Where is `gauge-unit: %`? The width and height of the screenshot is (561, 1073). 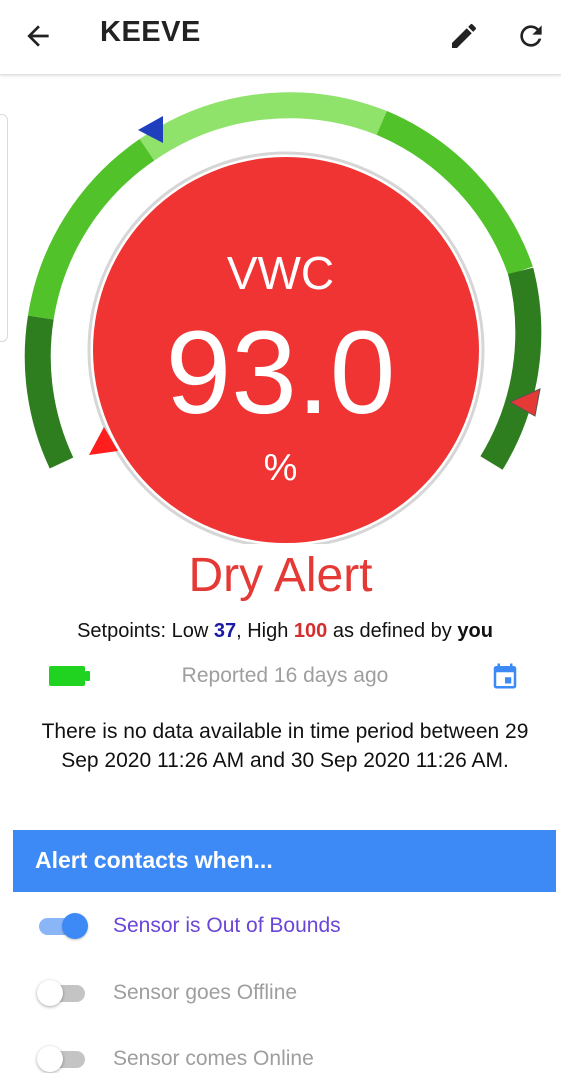 gauge-unit: % is located at coordinates (280, 468).